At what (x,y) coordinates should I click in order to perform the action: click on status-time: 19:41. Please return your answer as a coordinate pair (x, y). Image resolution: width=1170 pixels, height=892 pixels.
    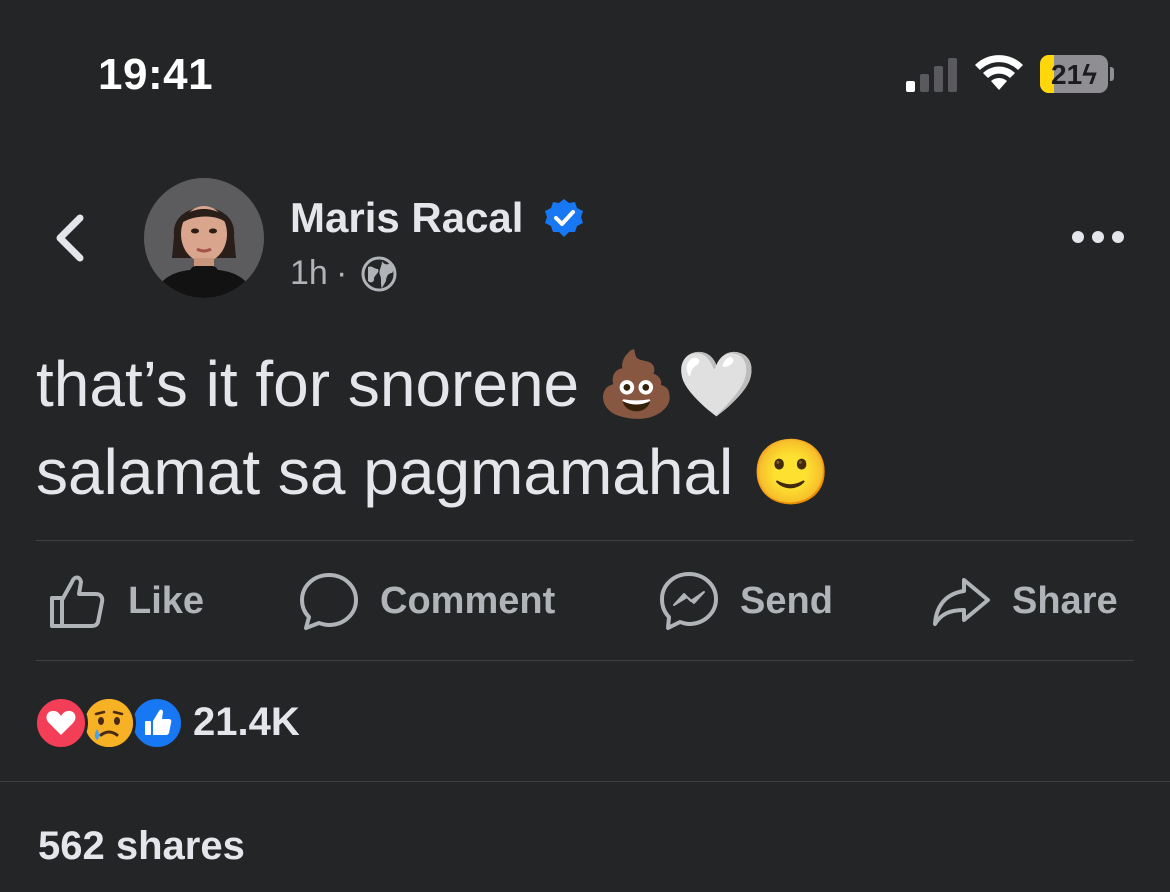
    Looking at the image, I should click on (156, 74).